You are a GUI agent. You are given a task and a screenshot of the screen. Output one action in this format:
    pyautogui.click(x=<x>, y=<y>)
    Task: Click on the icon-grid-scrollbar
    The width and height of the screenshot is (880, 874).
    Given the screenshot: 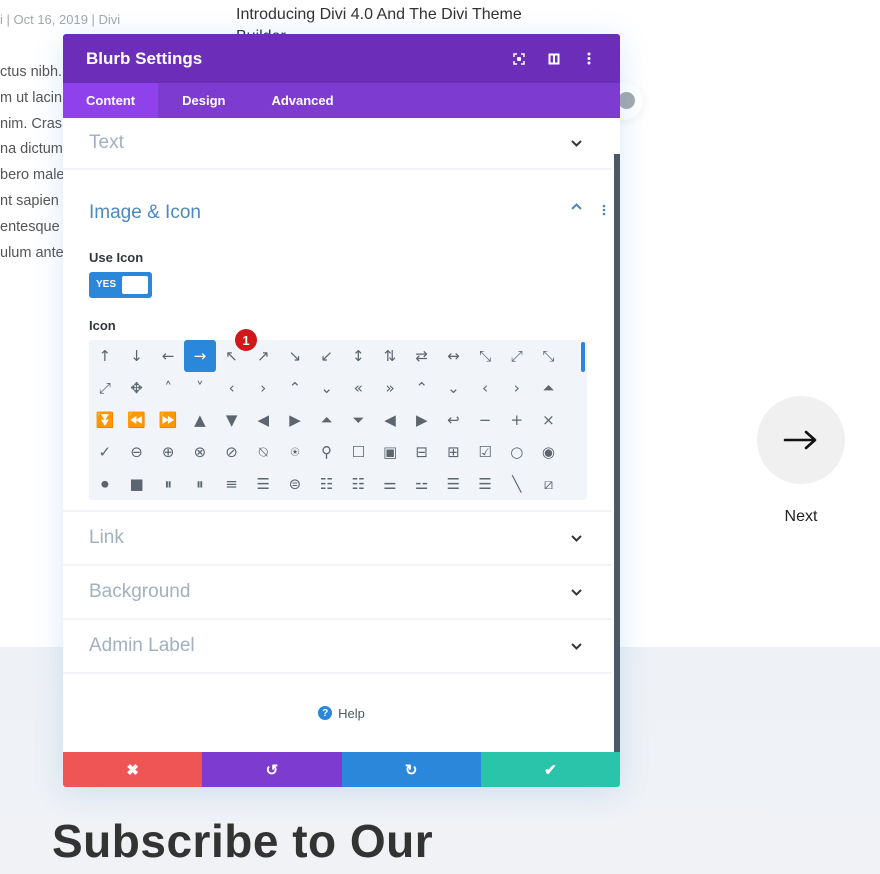 What is the action you would take?
    pyautogui.click(x=583, y=357)
    